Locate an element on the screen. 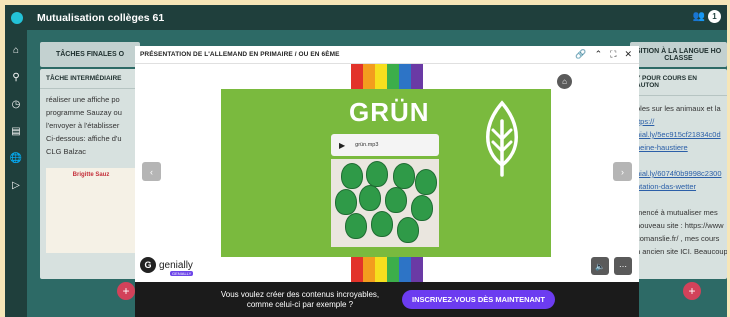  card-title: TÂCHE INTERMÉDIAIRE is located at coordinates (90, 79).